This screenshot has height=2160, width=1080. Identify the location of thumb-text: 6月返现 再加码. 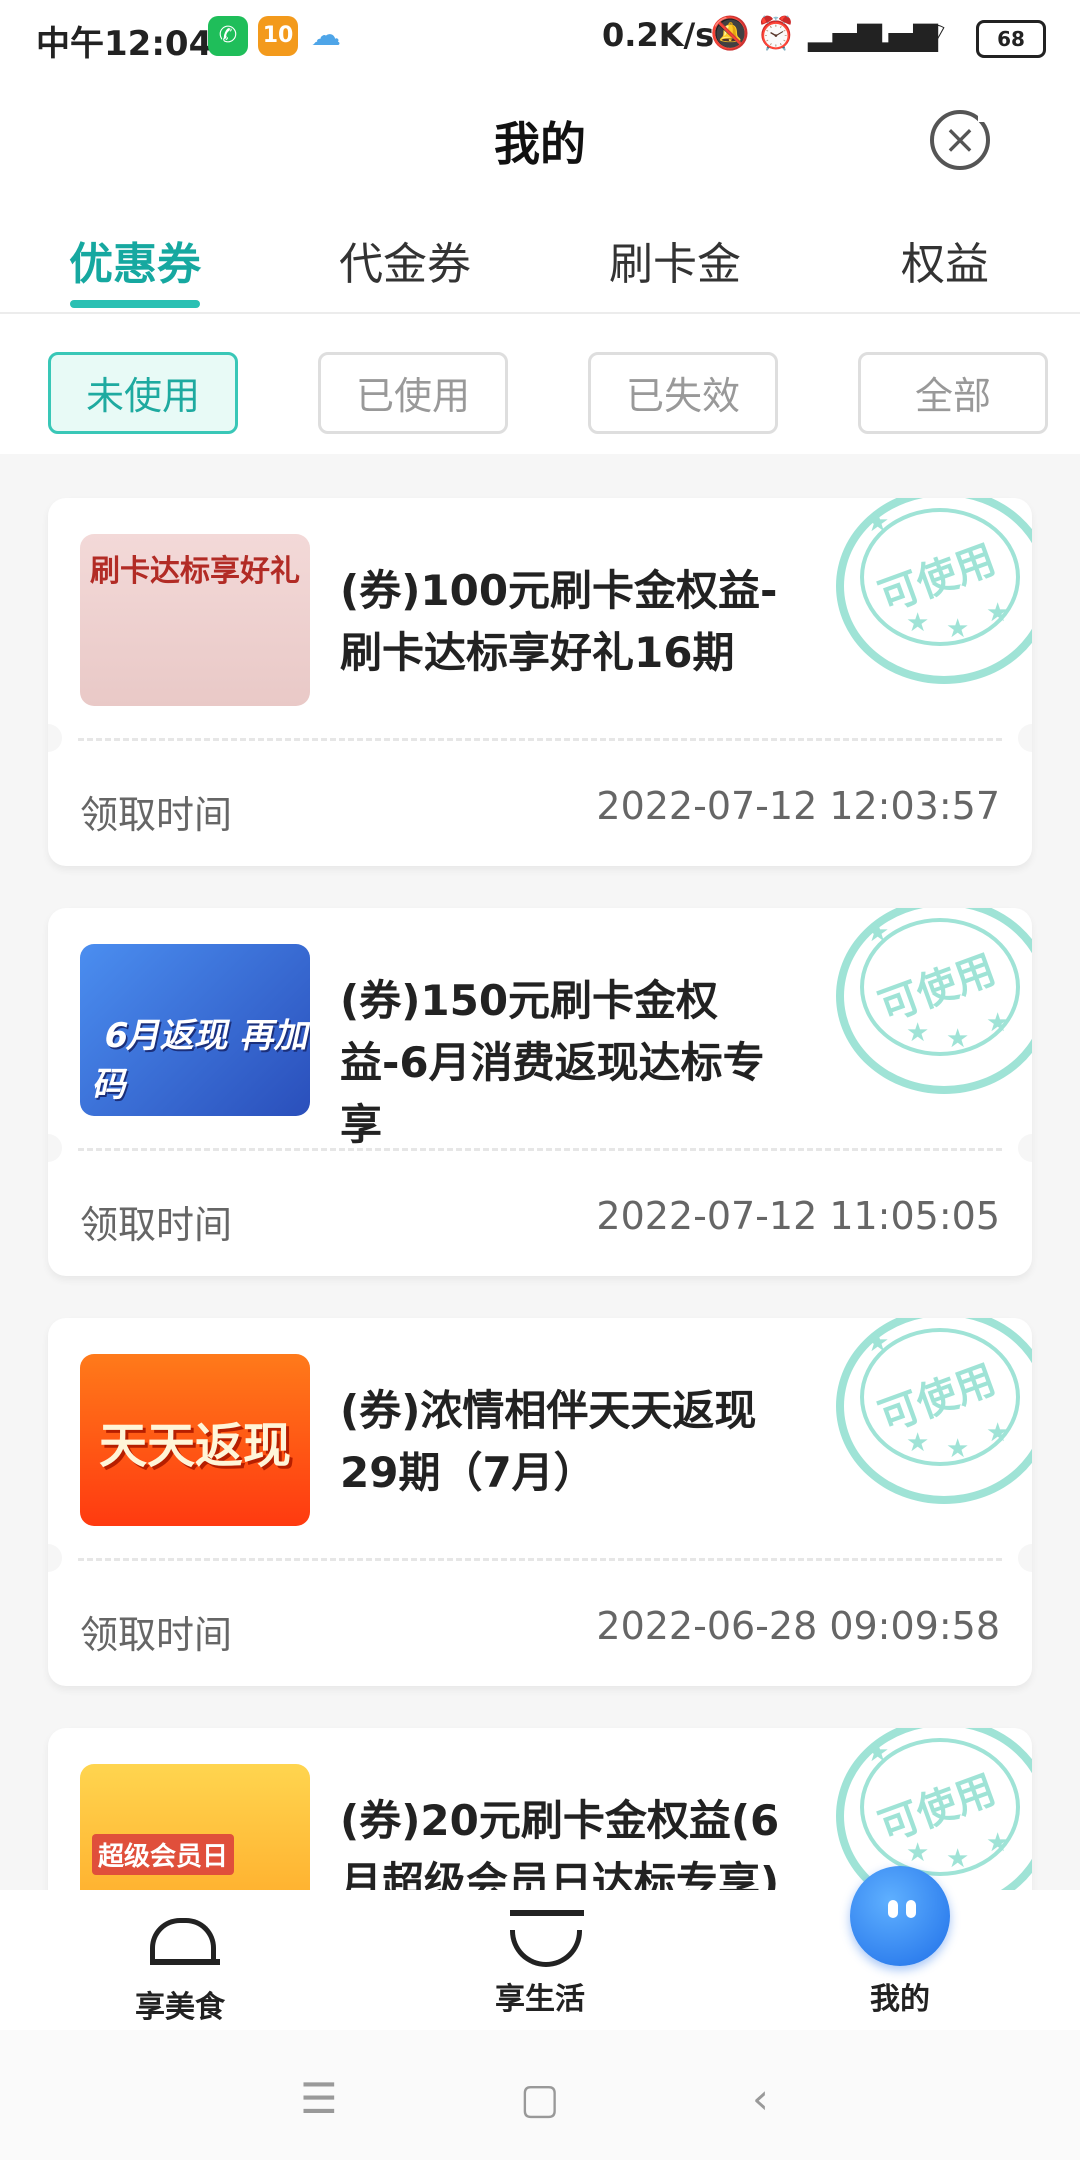
(199, 1060).